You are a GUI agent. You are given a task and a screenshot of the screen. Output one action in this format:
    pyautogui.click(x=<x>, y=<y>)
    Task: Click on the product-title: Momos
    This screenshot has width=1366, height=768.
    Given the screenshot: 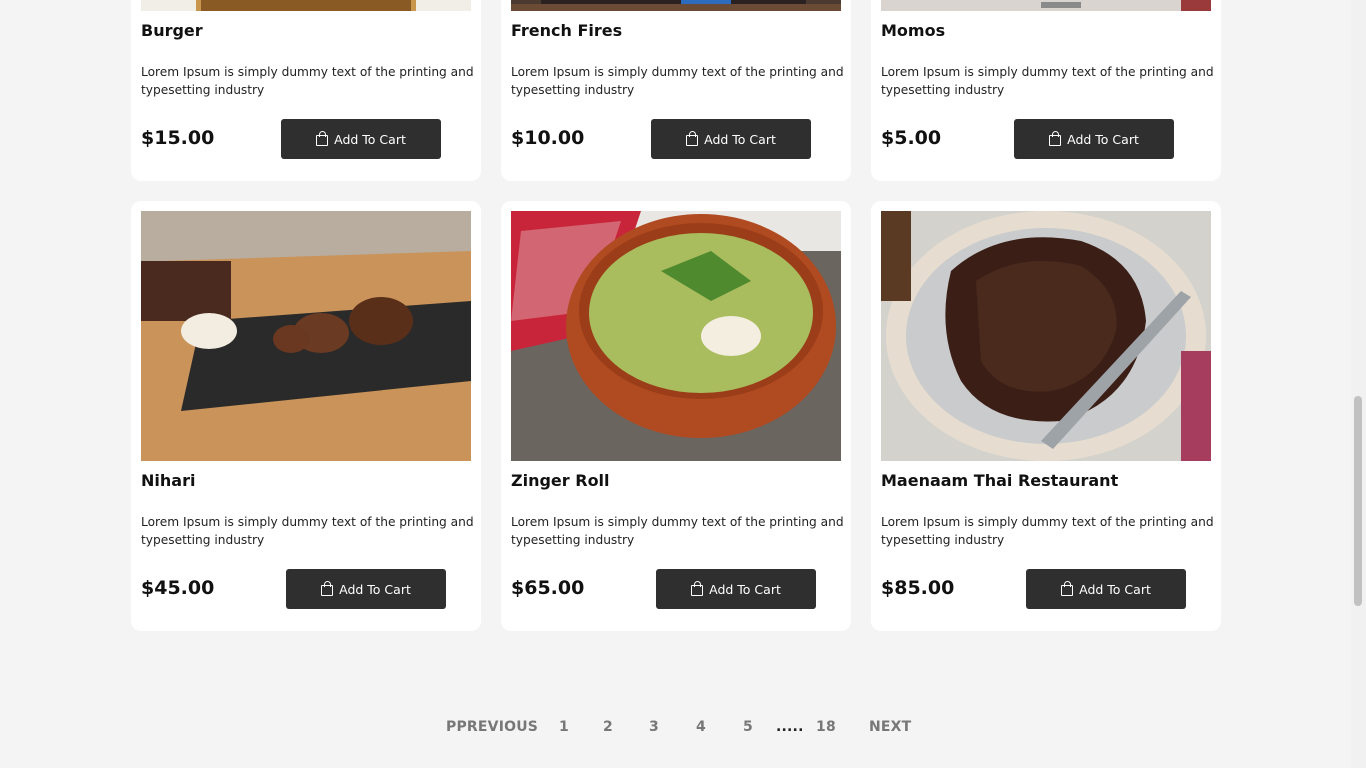 What is the action you would take?
    pyautogui.click(x=913, y=30)
    